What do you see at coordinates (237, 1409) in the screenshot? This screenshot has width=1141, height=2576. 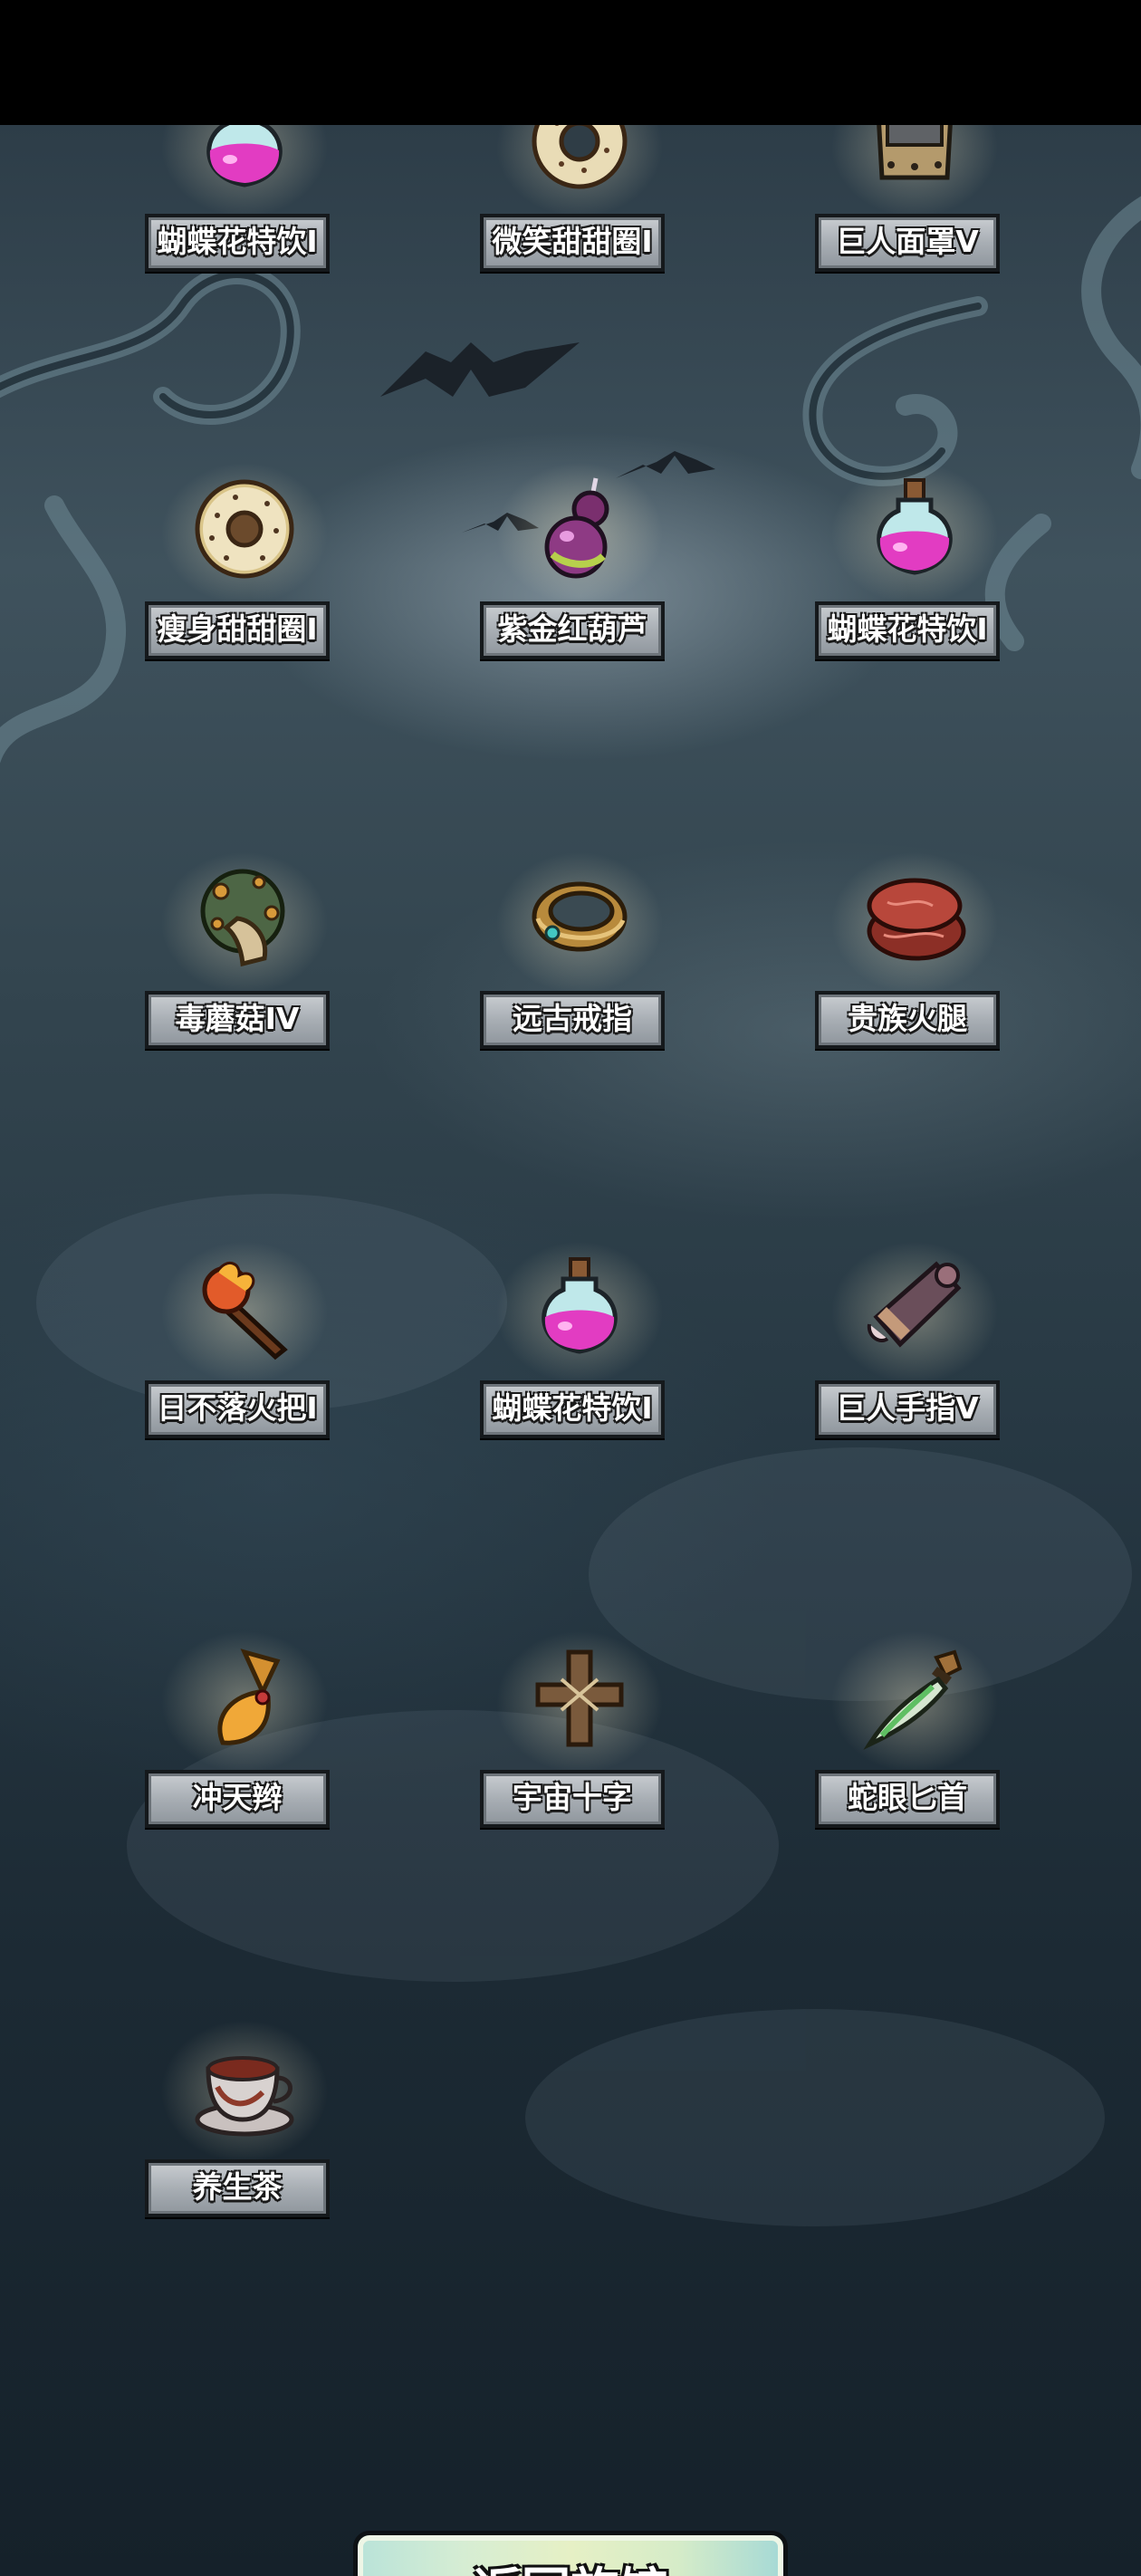 I see `item-label: 日不落火把I` at bounding box center [237, 1409].